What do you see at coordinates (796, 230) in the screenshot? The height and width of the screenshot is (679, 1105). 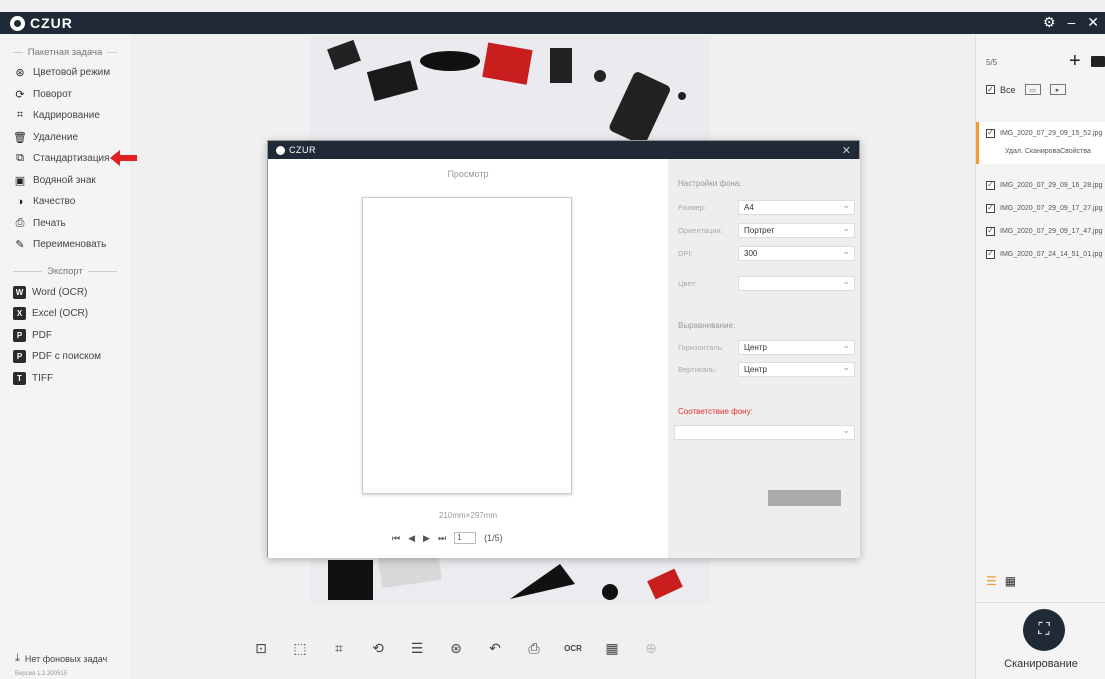 I see `orientation-select: Портрет` at bounding box center [796, 230].